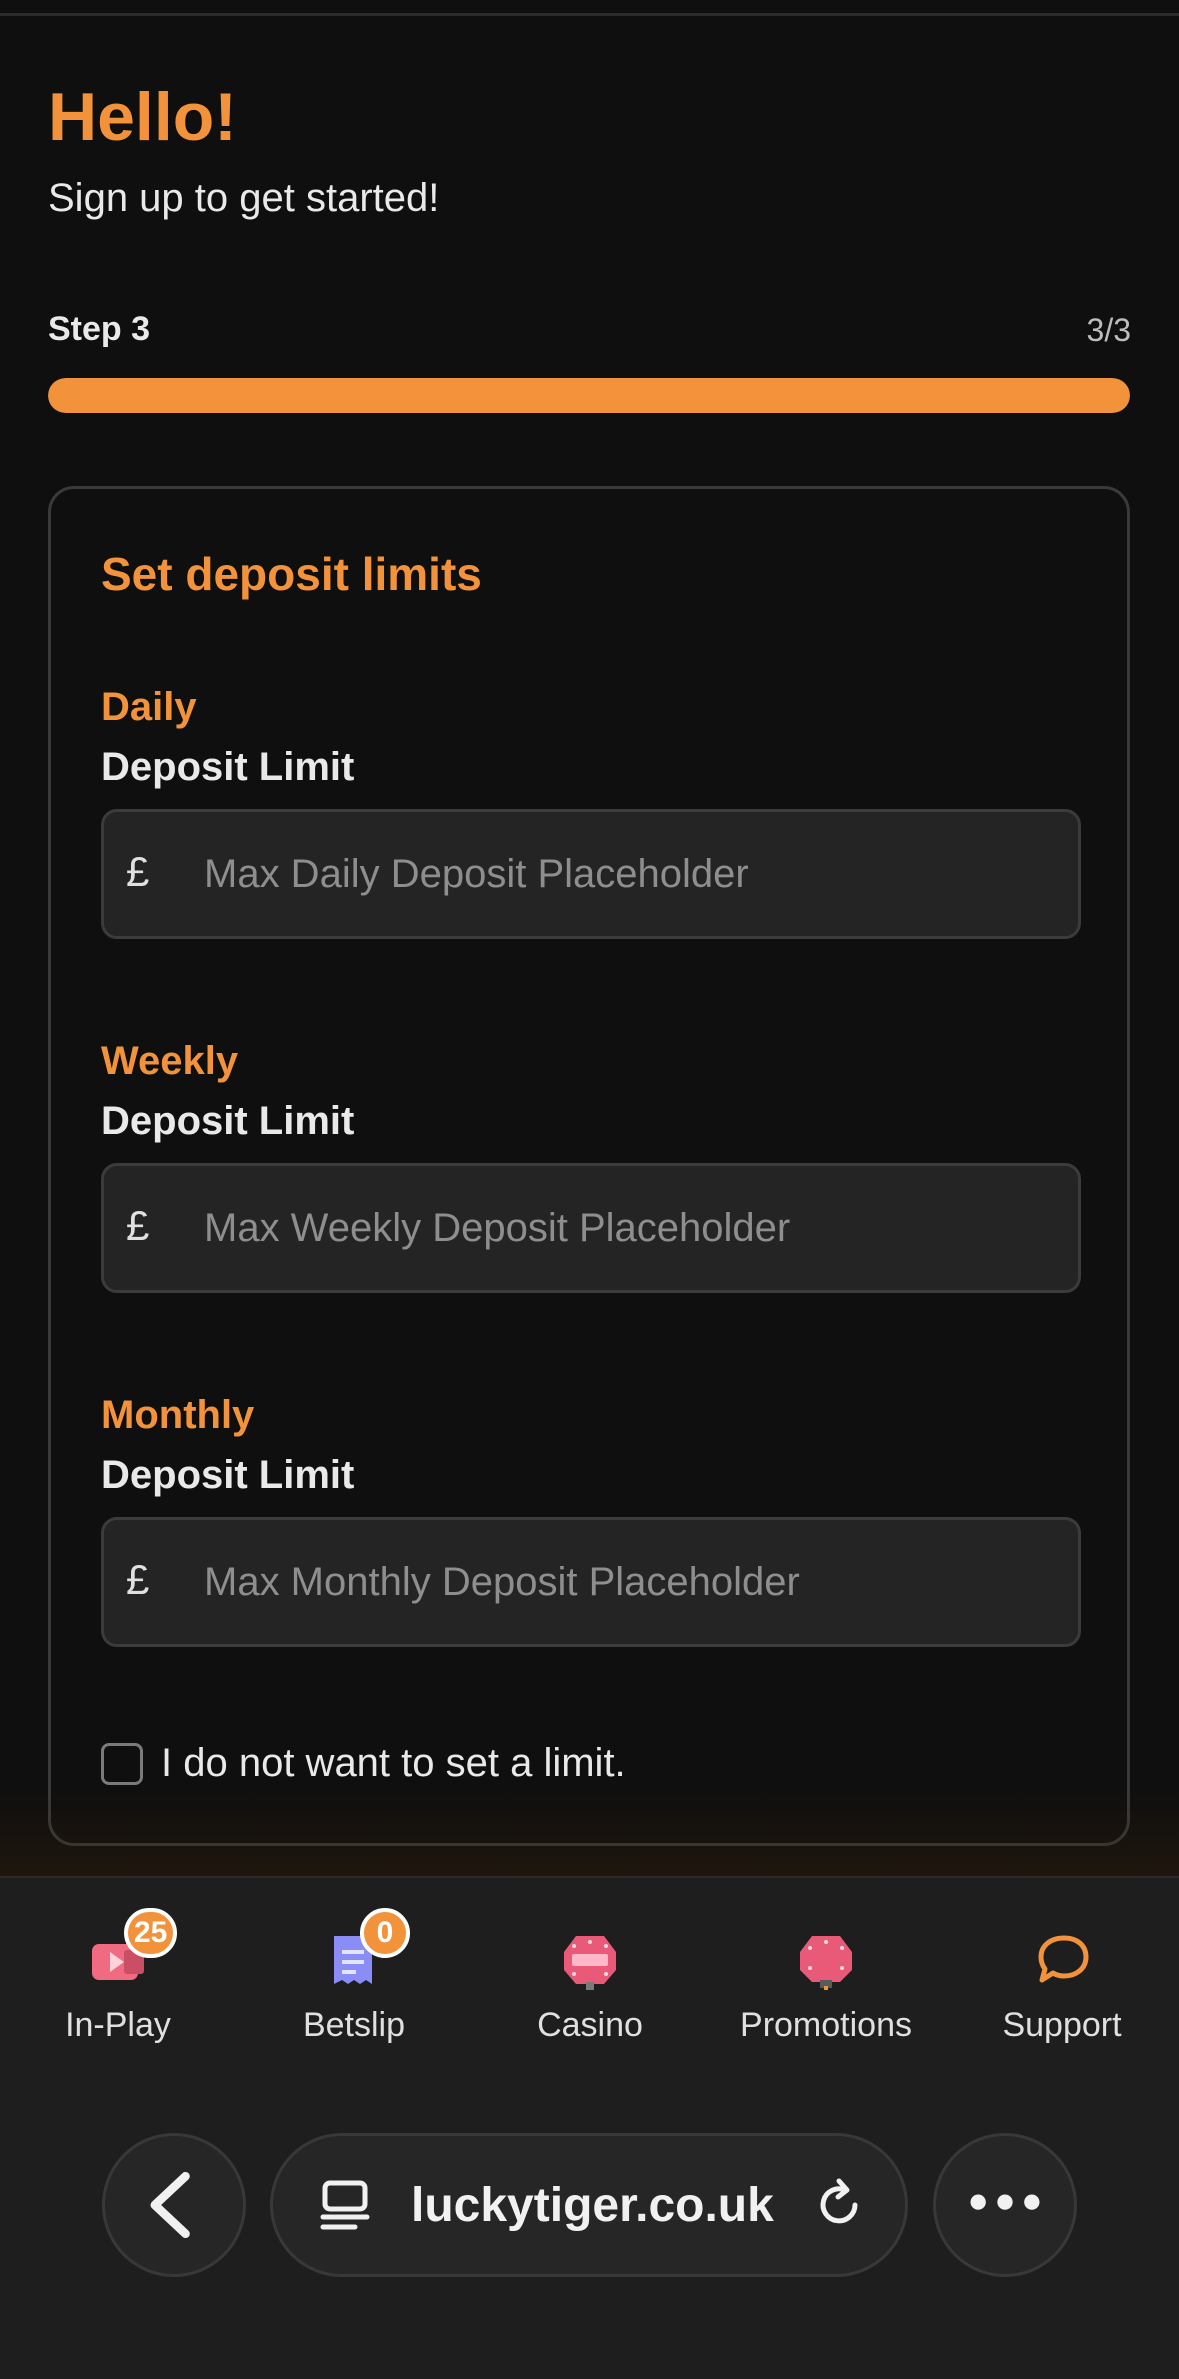  What do you see at coordinates (99, 329) in the screenshot?
I see `step-label: Step 3` at bounding box center [99, 329].